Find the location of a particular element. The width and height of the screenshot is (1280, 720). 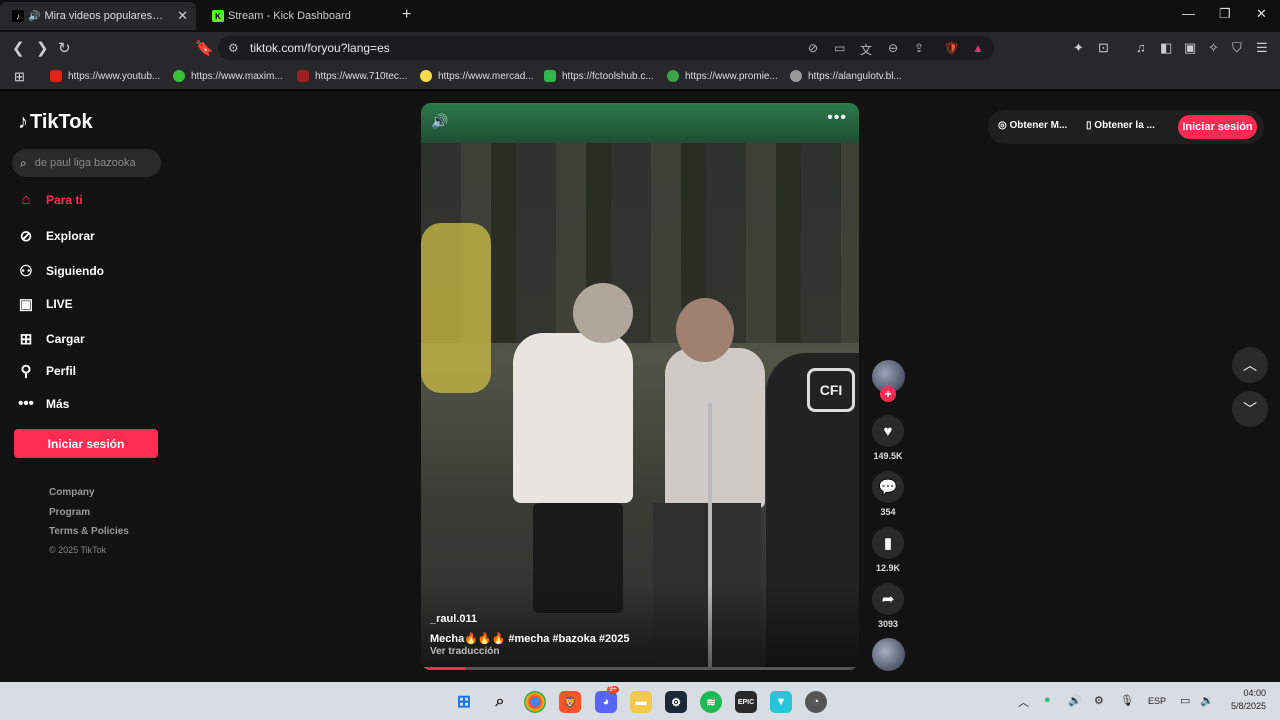

file-explorer-icon: ▬ is located at coordinates (641, 702).